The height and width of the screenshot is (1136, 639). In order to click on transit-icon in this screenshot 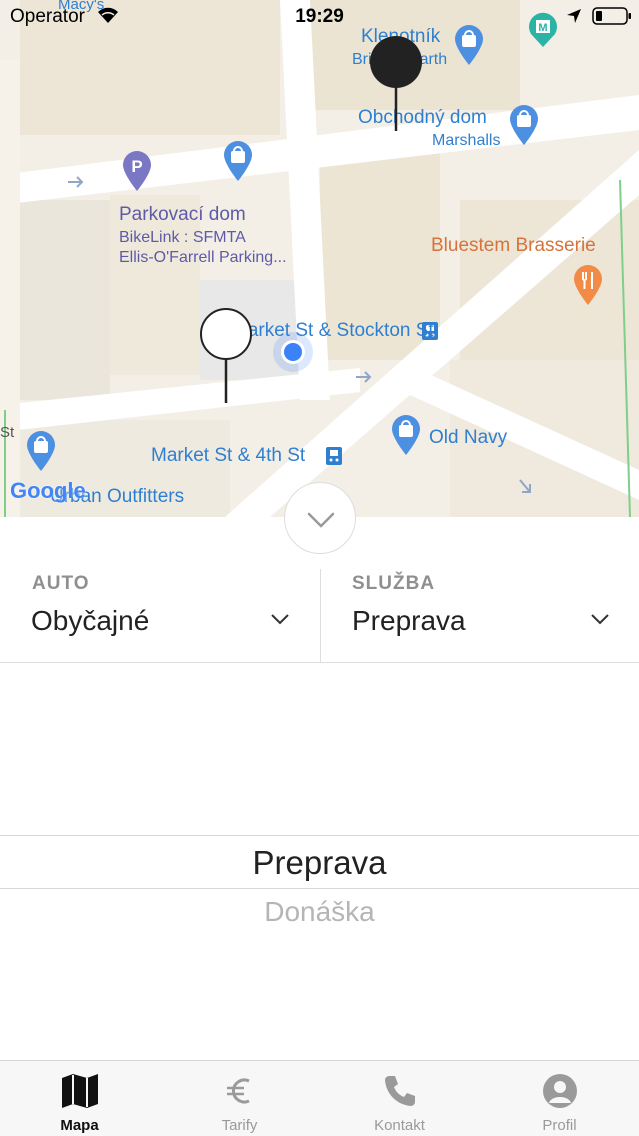, I will do `click(334, 456)`.